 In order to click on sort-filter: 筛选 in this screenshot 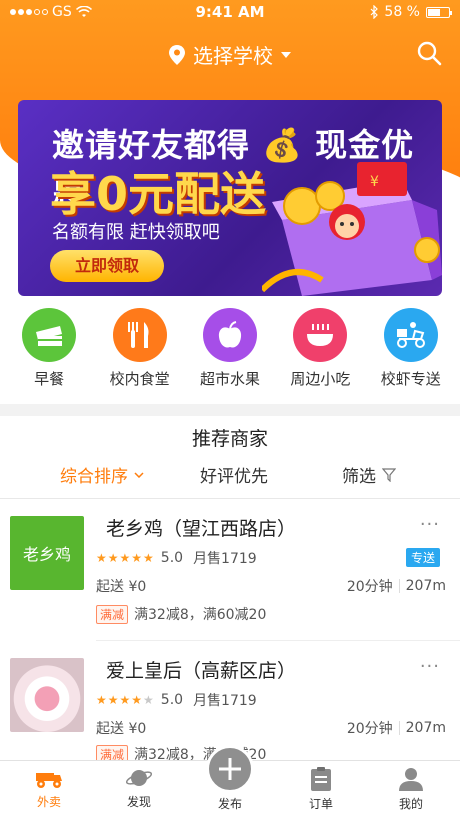, I will do `click(369, 474)`.